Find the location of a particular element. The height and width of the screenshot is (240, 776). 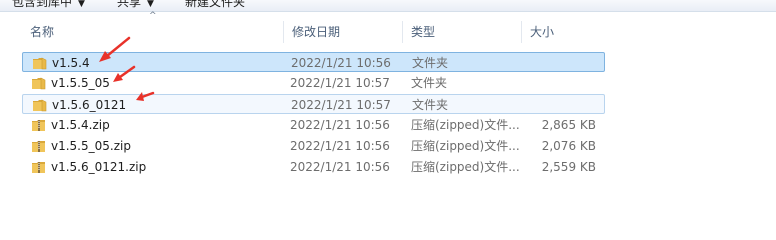

new-folder-label: 新建文件夹 is located at coordinates (215, 4).